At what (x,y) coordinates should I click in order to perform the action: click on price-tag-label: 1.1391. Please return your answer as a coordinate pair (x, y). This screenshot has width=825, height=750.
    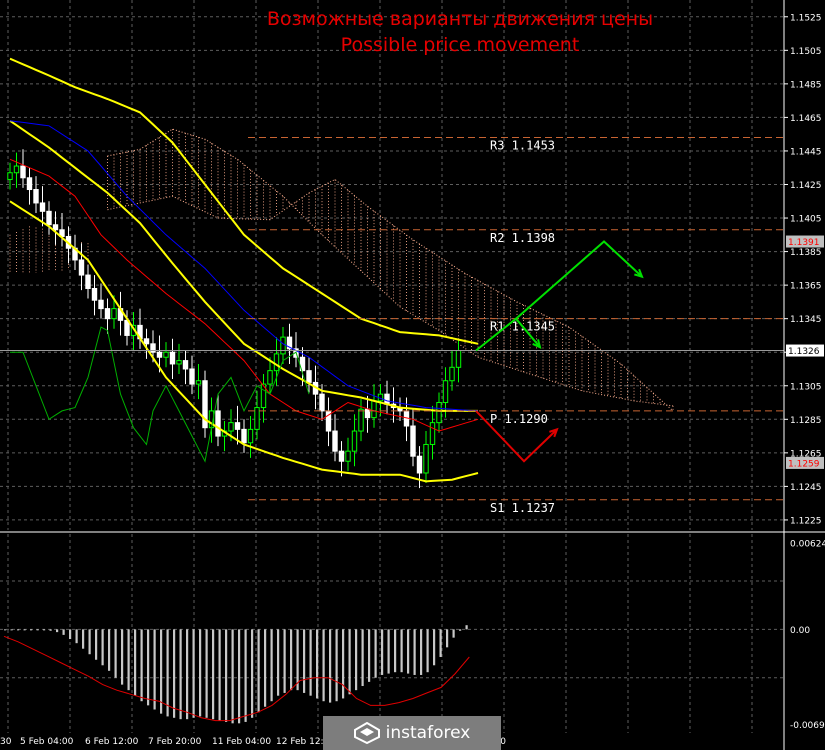
    Looking at the image, I should click on (804, 243).